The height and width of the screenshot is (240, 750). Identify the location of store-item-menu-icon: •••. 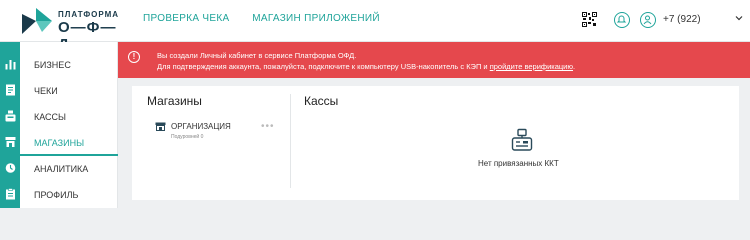
(268, 126).